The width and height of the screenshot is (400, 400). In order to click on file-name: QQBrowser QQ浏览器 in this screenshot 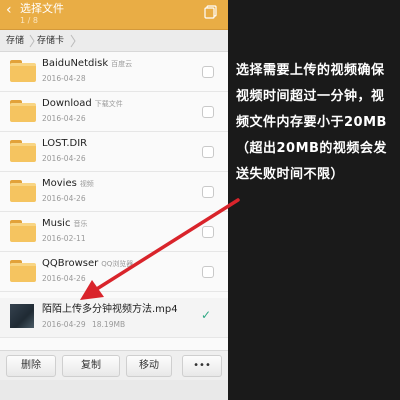, I will do `click(88, 263)`.